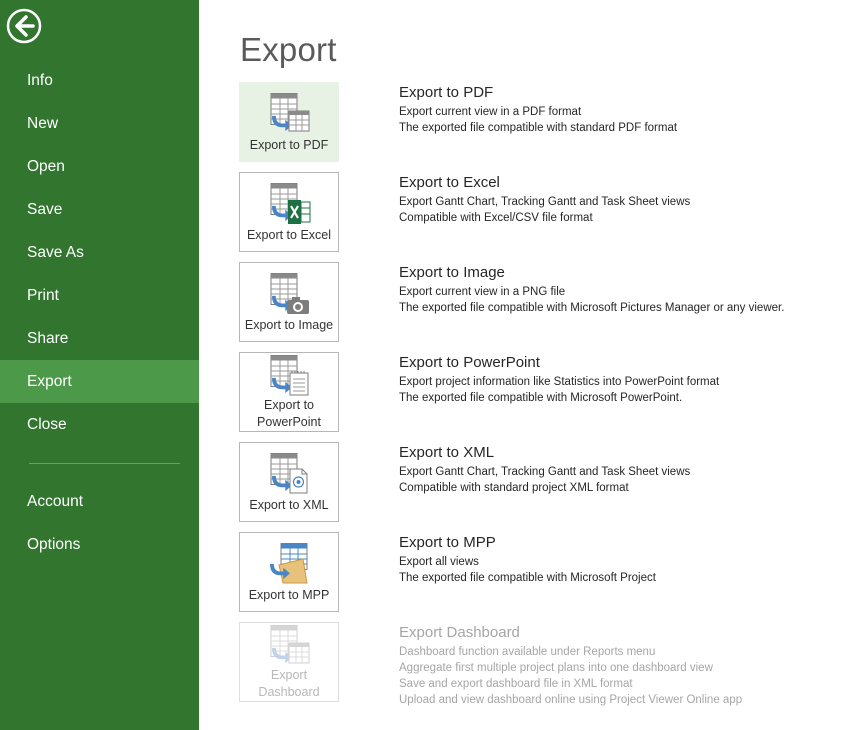 Image resolution: width=849 pixels, height=730 pixels. I want to click on export-to-image-button: Export to Image, so click(289, 302).